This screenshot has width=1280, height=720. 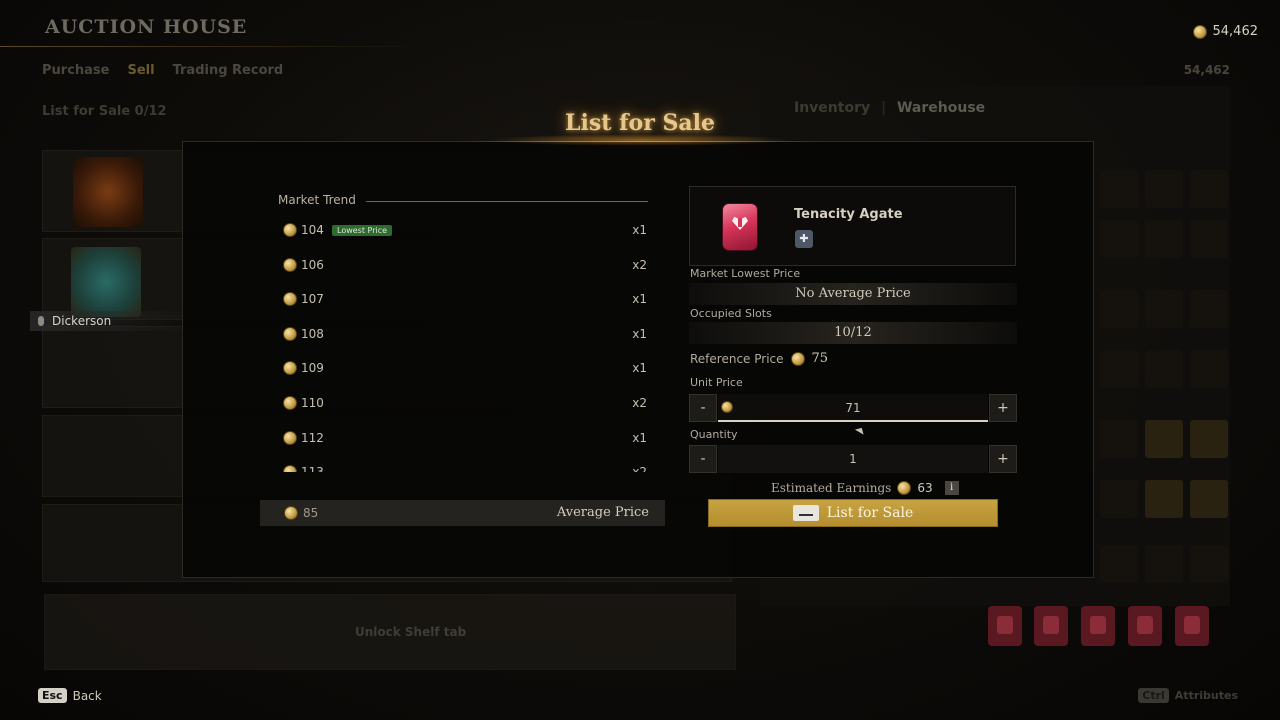 What do you see at coordinates (317, 200) in the screenshot?
I see `market-trend-label: Market Trend` at bounding box center [317, 200].